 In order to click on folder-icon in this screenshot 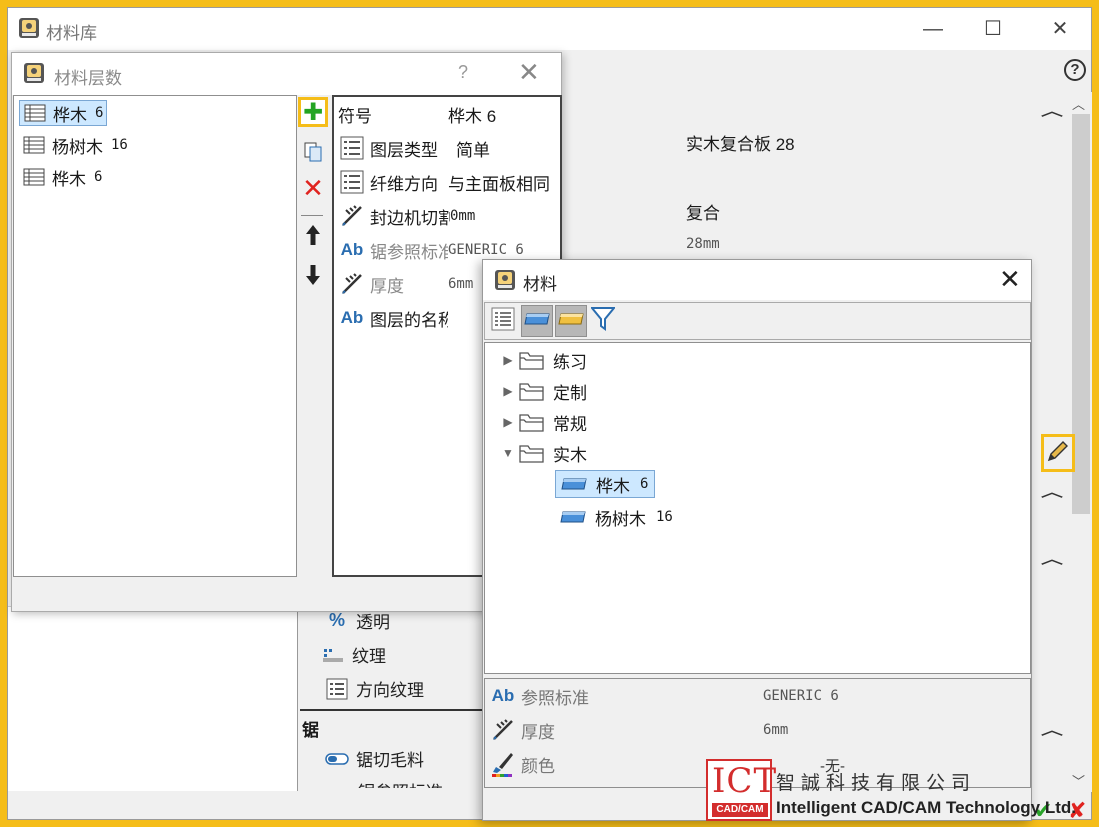, I will do `click(532, 422)`.